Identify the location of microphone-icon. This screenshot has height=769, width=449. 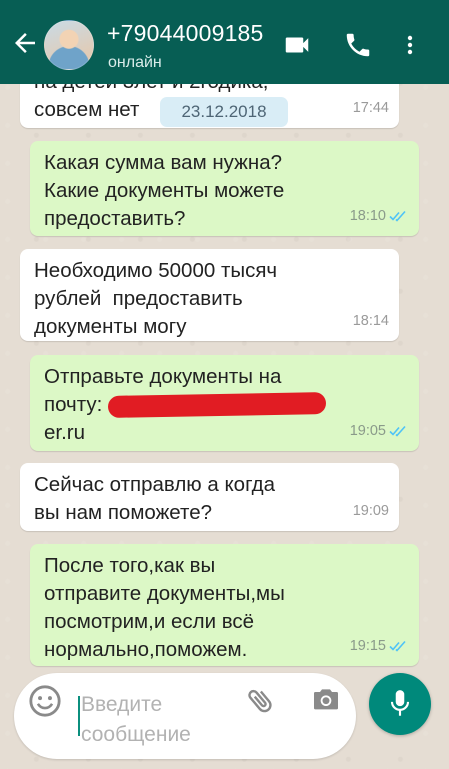
(400, 703).